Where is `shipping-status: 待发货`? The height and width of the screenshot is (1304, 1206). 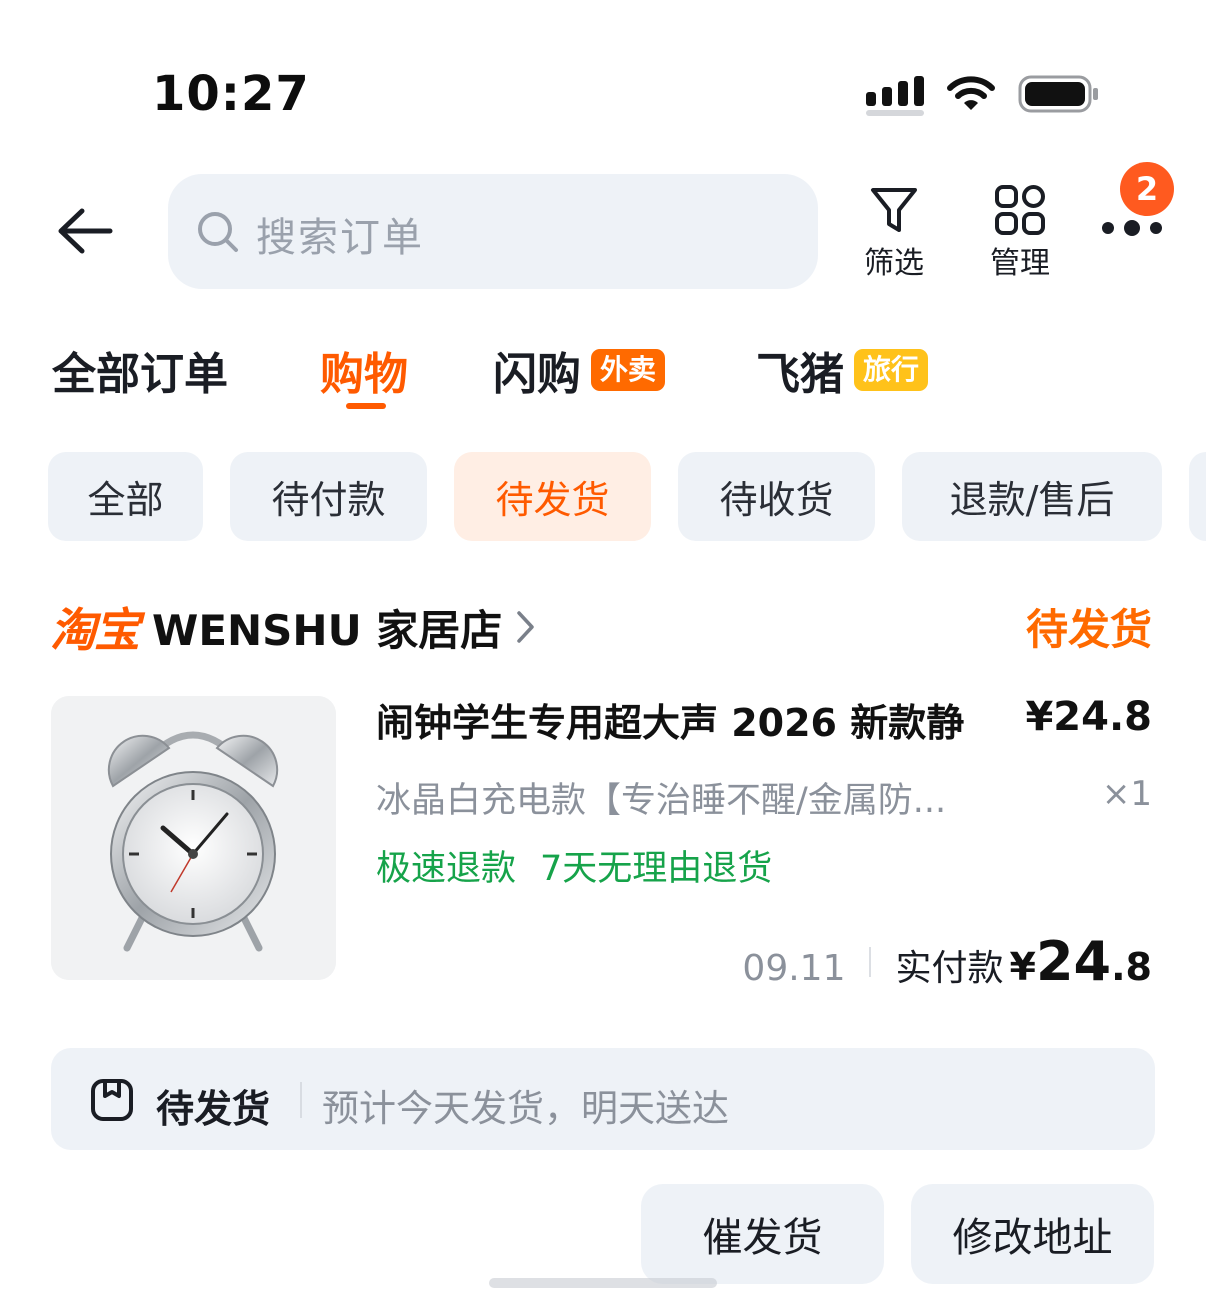 shipping-status: 待发货 is located at coordinates (213, 1109).